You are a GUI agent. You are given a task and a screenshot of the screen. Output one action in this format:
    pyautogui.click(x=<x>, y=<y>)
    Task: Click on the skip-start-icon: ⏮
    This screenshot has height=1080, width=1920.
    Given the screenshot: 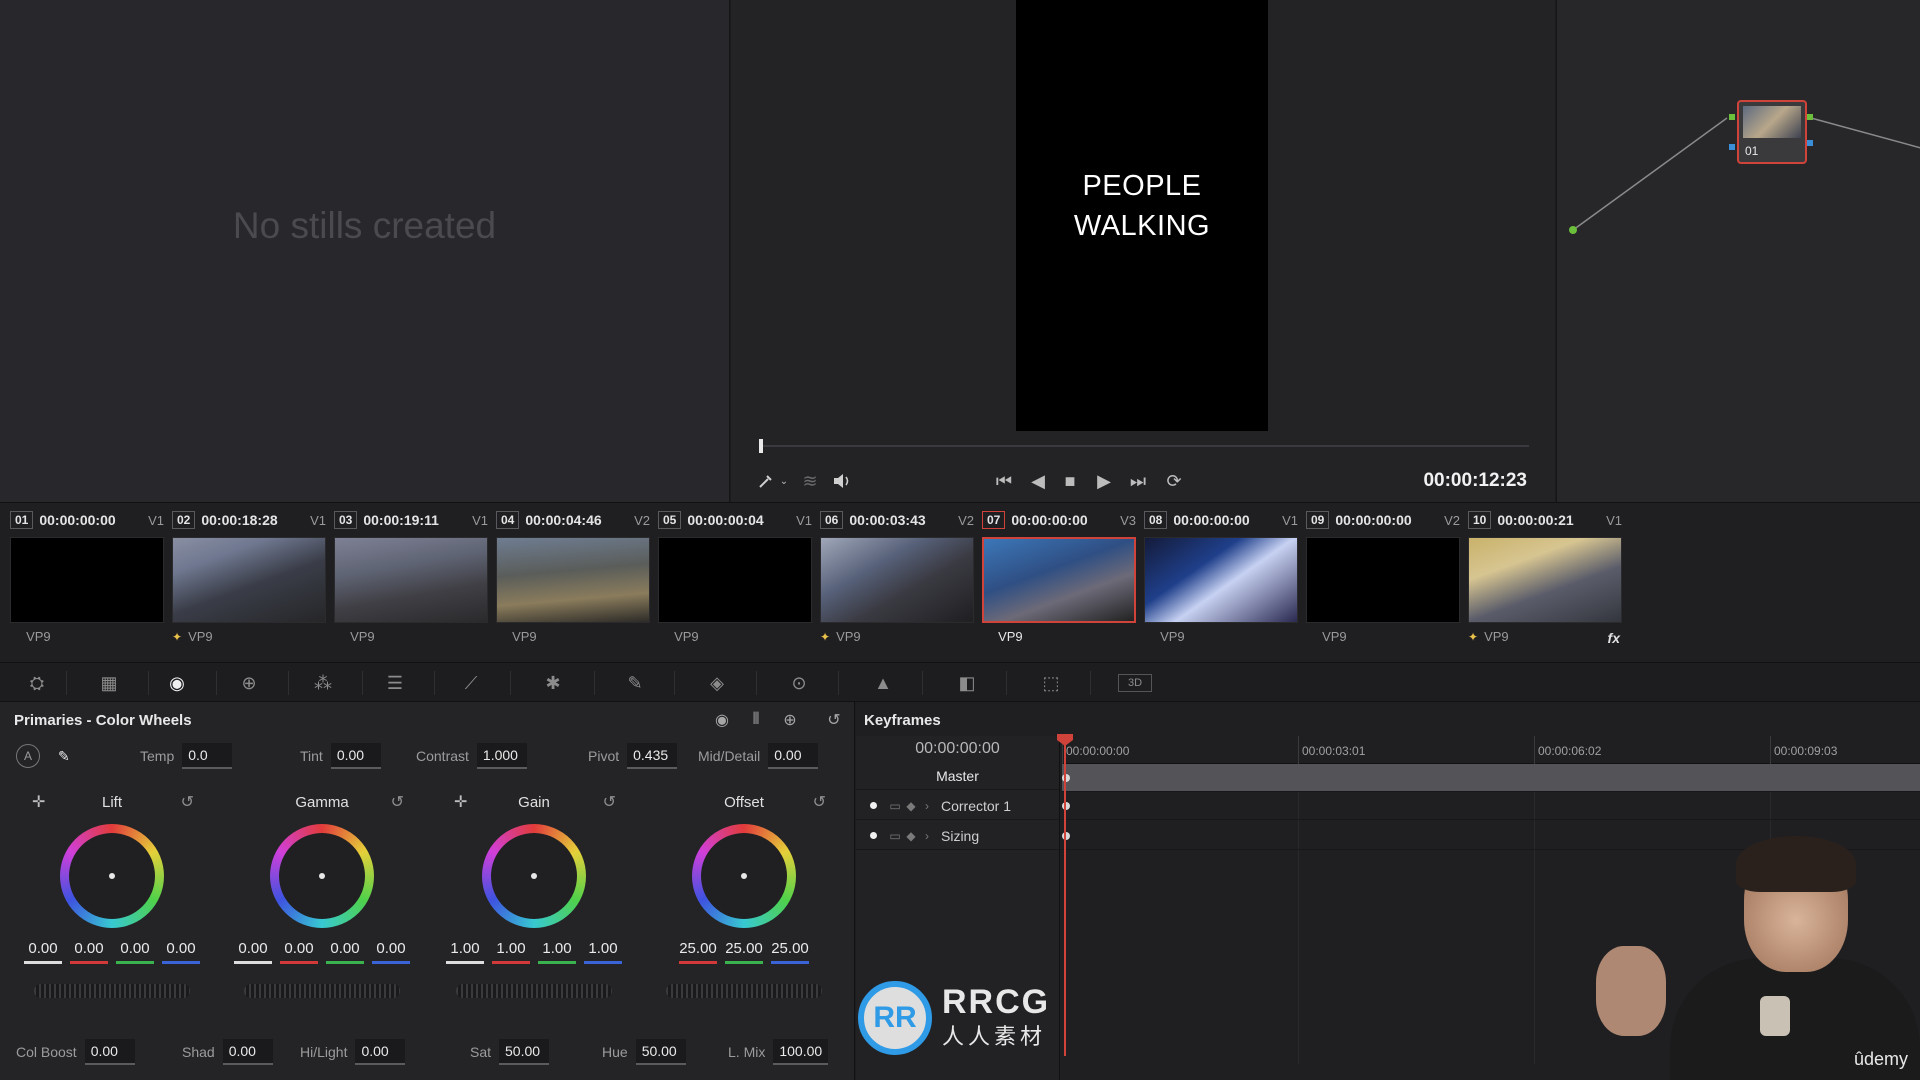 What is the action you would take?
    pyautogui.click(x=1004, y=481)
    